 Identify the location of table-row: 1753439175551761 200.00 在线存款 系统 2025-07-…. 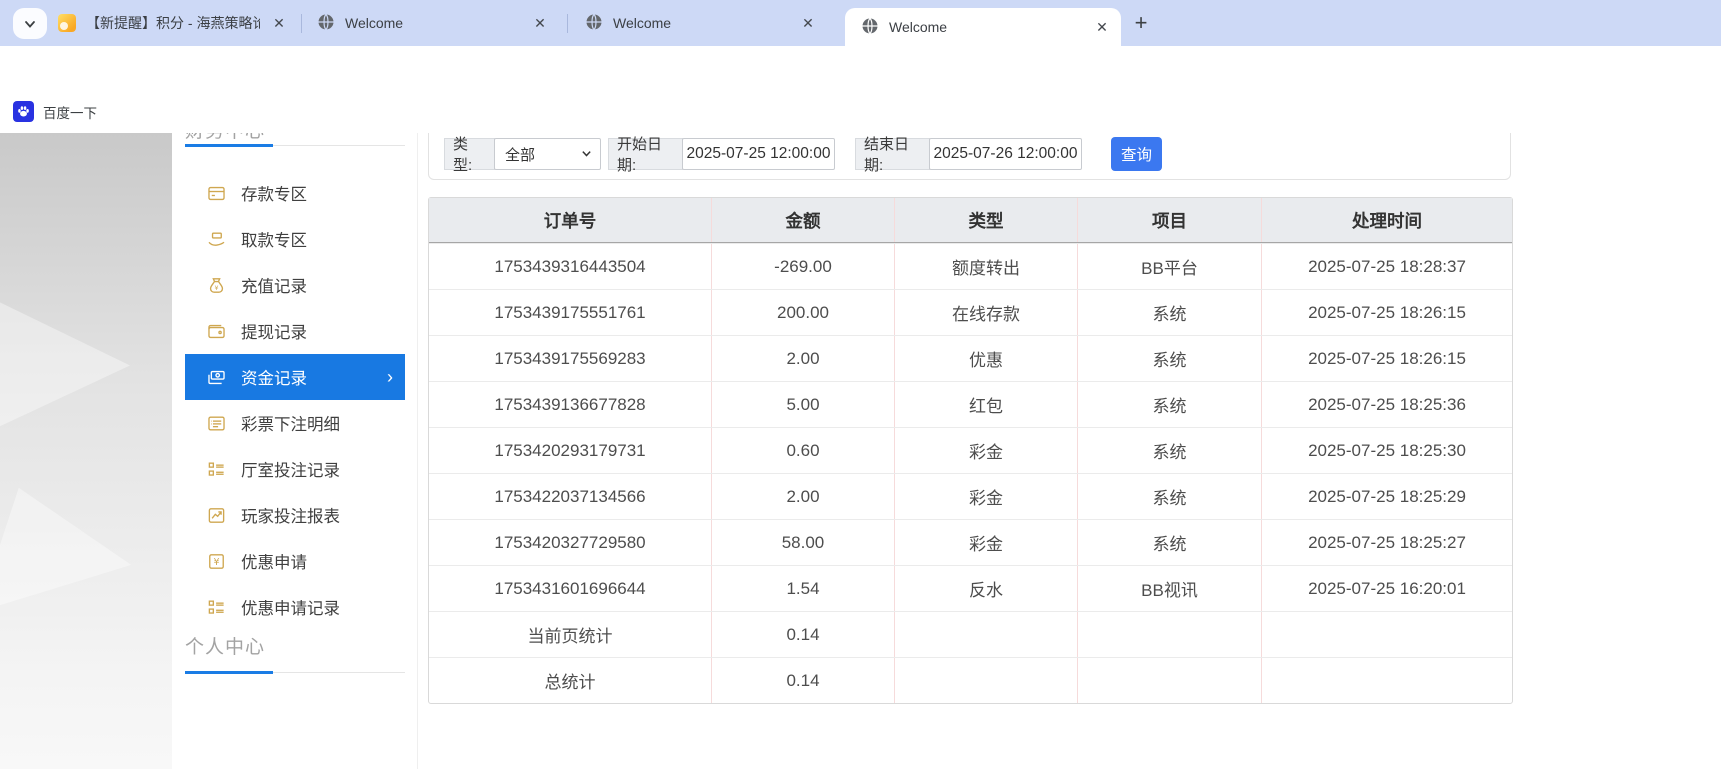
(970, 312).